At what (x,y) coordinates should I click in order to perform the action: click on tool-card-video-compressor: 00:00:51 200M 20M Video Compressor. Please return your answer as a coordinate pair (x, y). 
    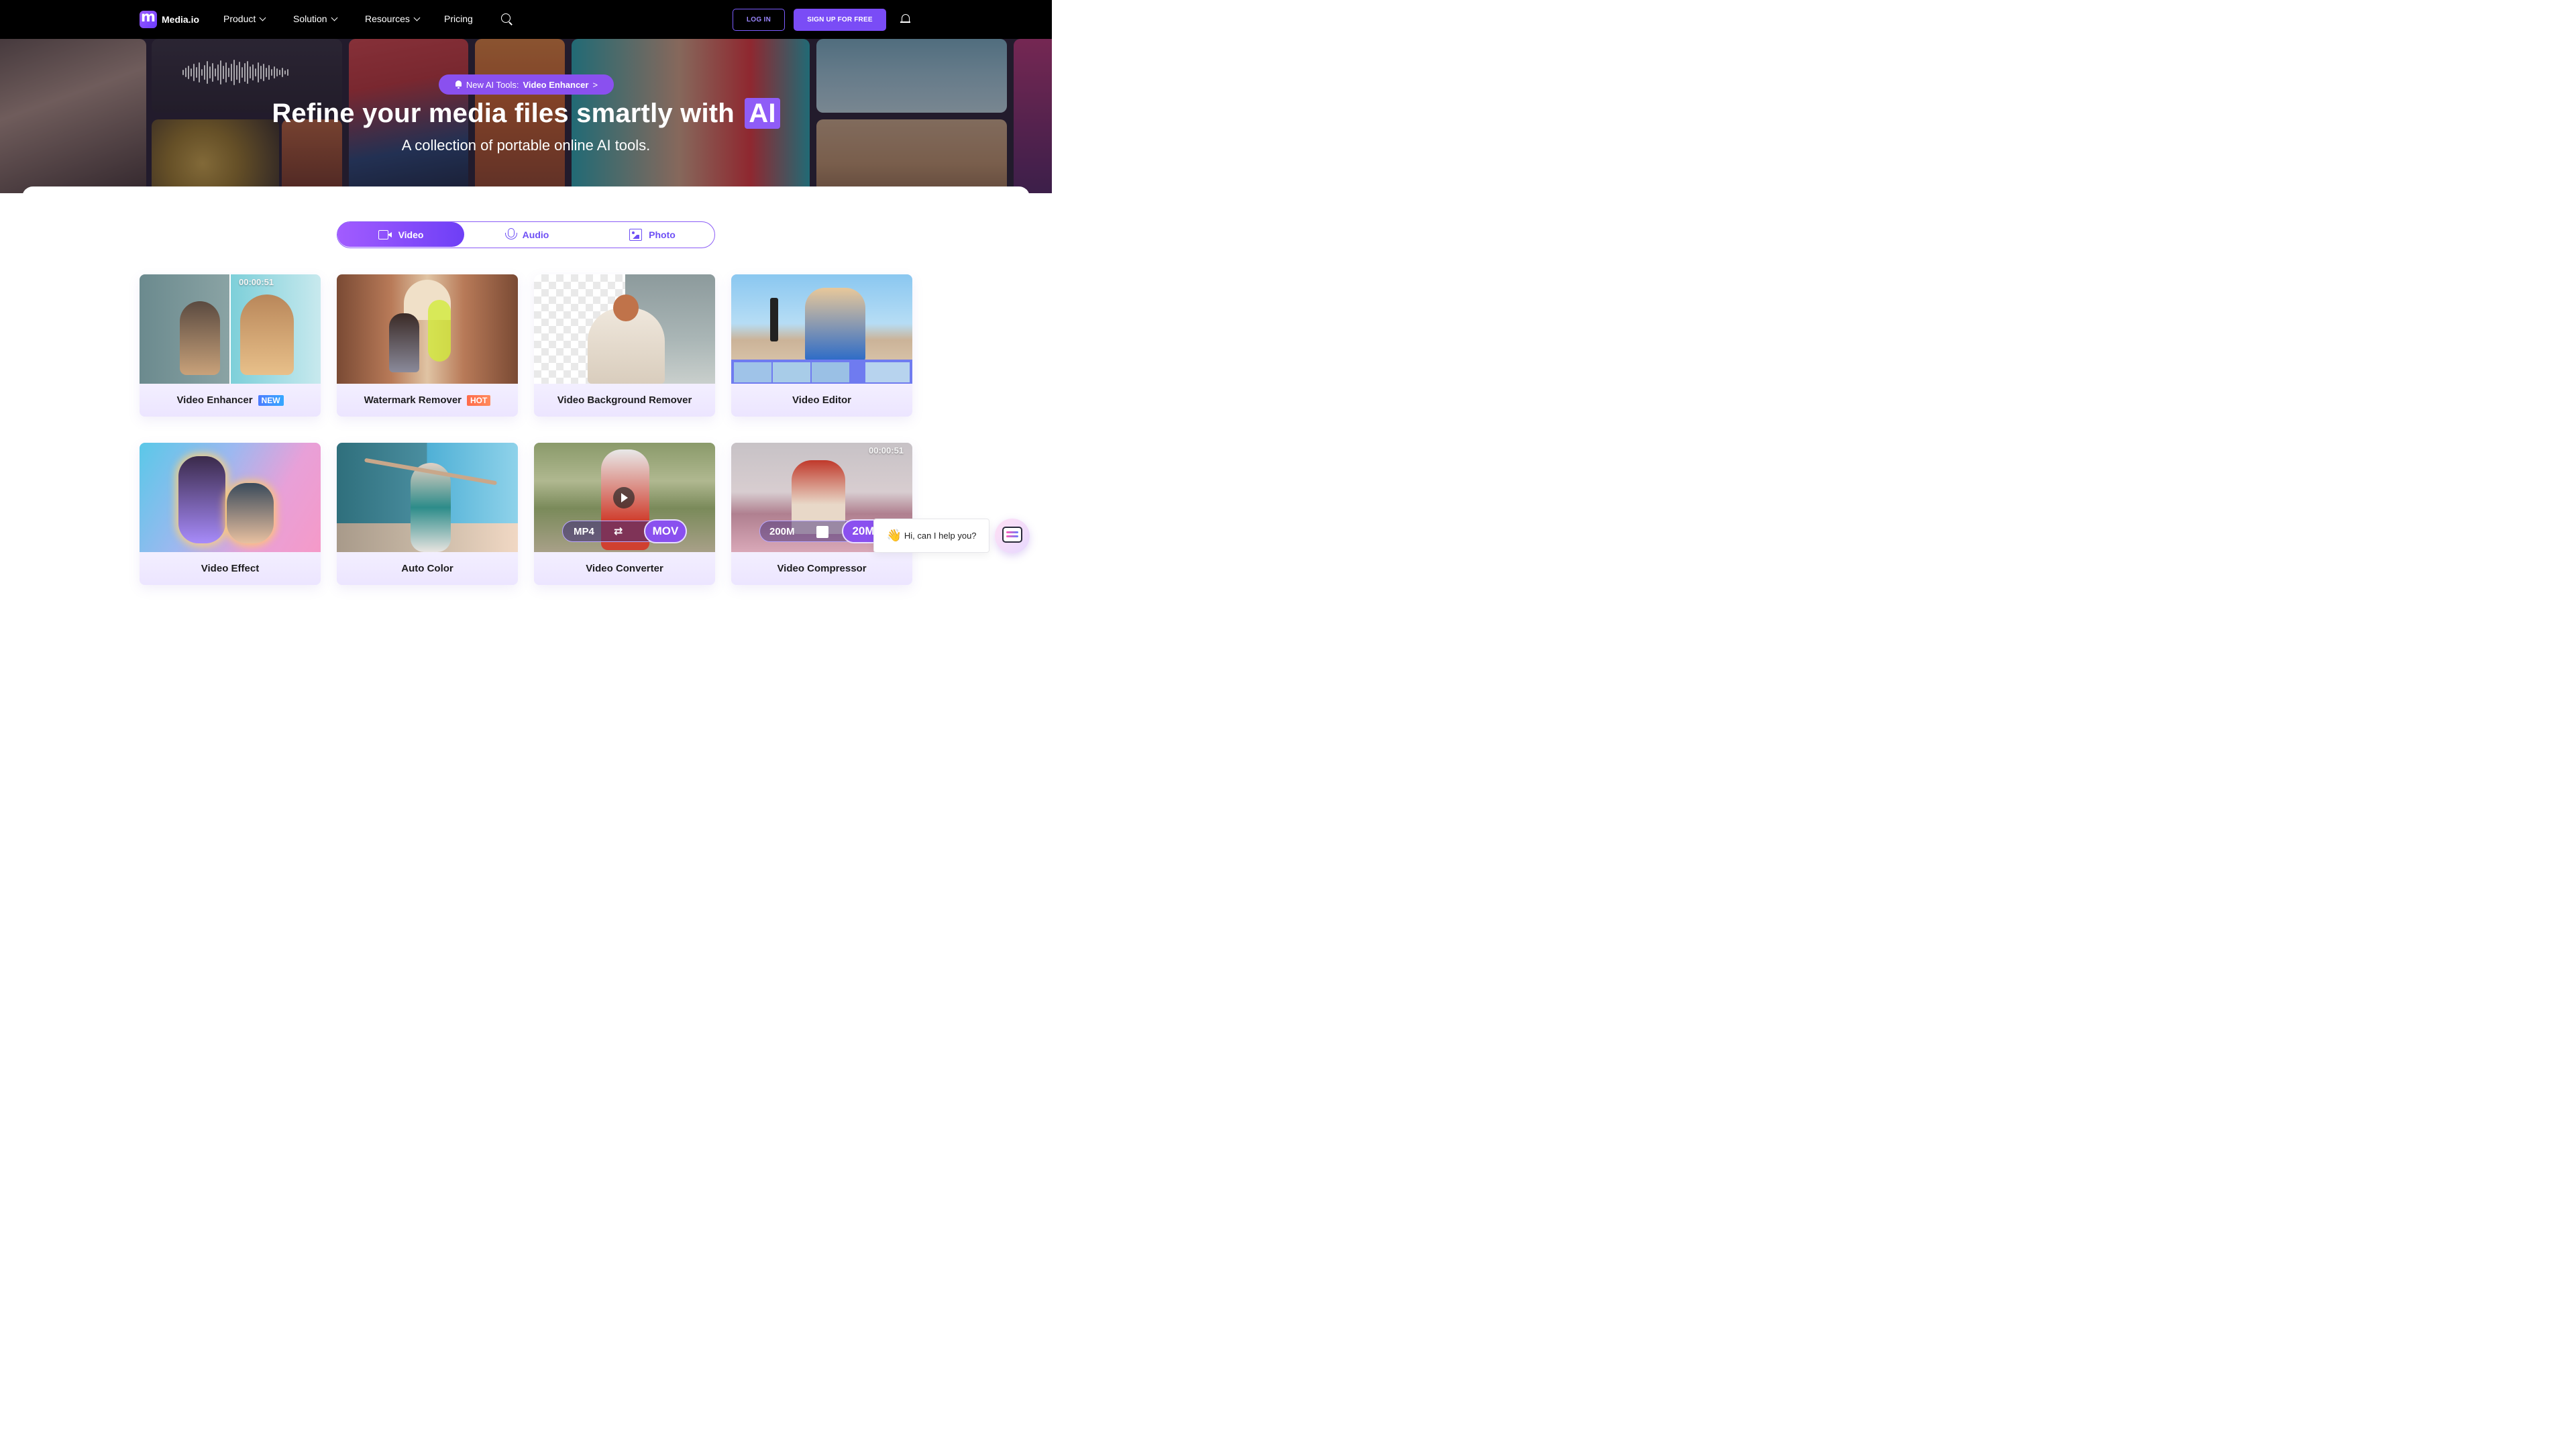
    Looking at the image, I should click on (821, 514).